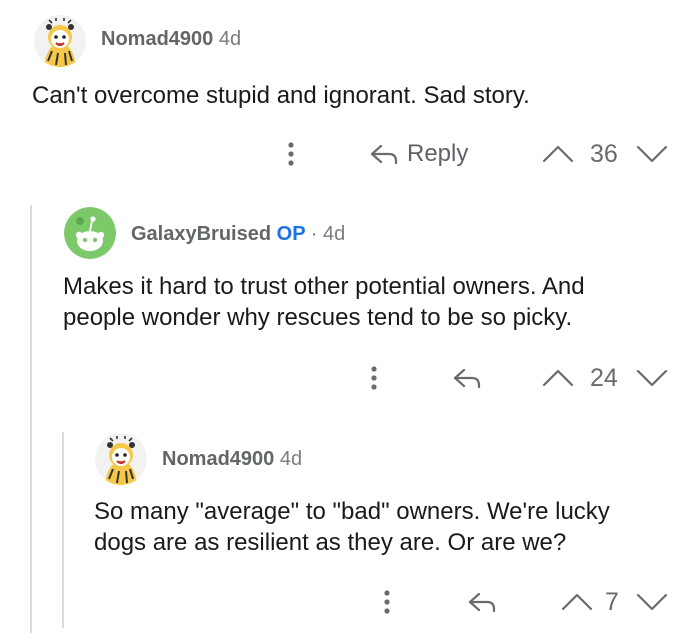  What do you see at coordinates (328, 234) in the screenshot?
I see `timestamp: · 4d` at bounding box center [328, 234].